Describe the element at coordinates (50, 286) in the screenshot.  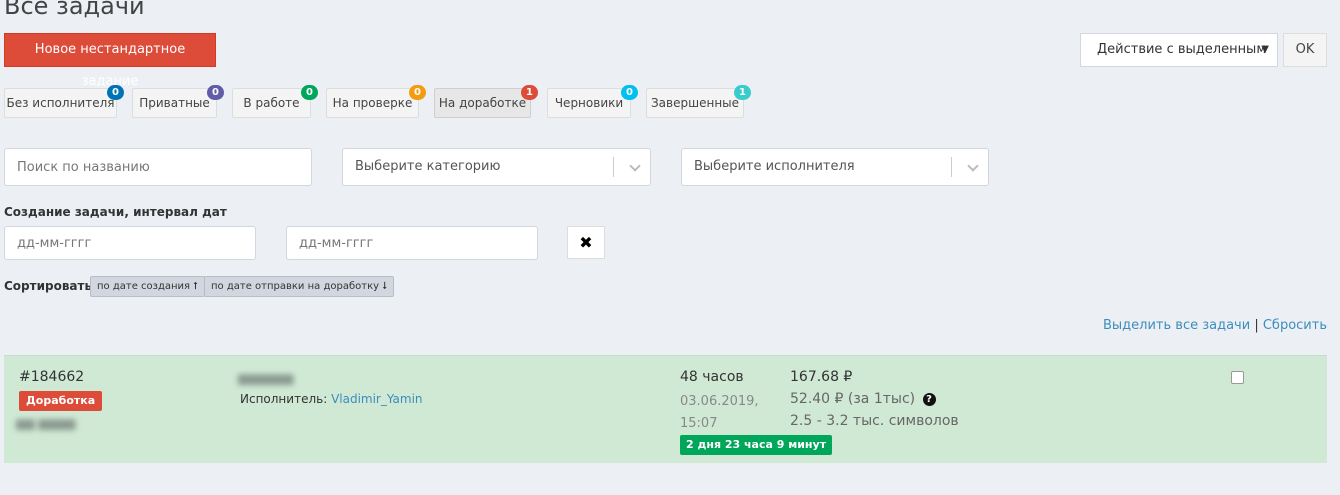
I see `sort-label: Сортировать:` at that location.